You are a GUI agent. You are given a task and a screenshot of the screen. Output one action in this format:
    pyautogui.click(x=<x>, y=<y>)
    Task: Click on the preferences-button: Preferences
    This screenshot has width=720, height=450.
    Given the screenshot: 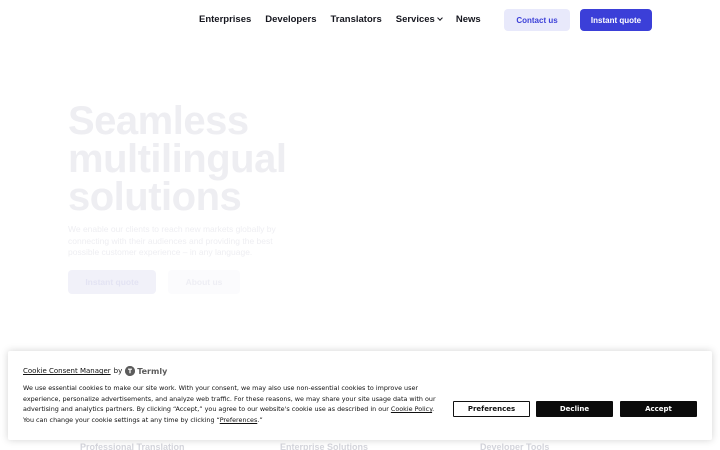 What is the action you would take?
    pyautogui.click(x=491, y=409)
    